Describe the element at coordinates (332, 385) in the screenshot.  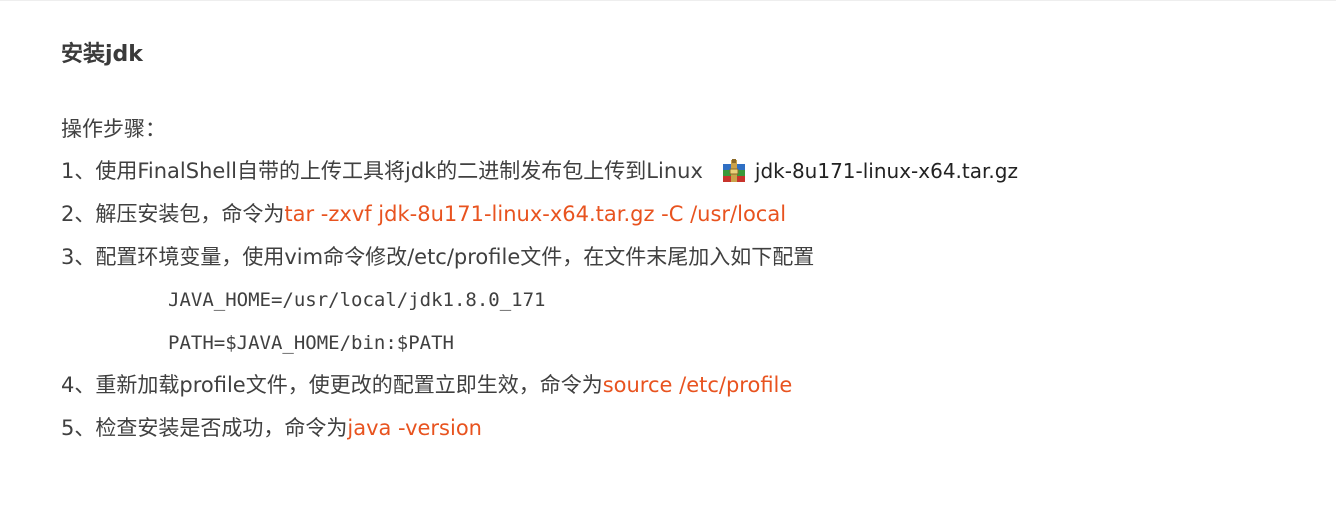
I see `step-4-text: 4、重新加载profile文件，使更改的配置立即生效，命令为` at that location.